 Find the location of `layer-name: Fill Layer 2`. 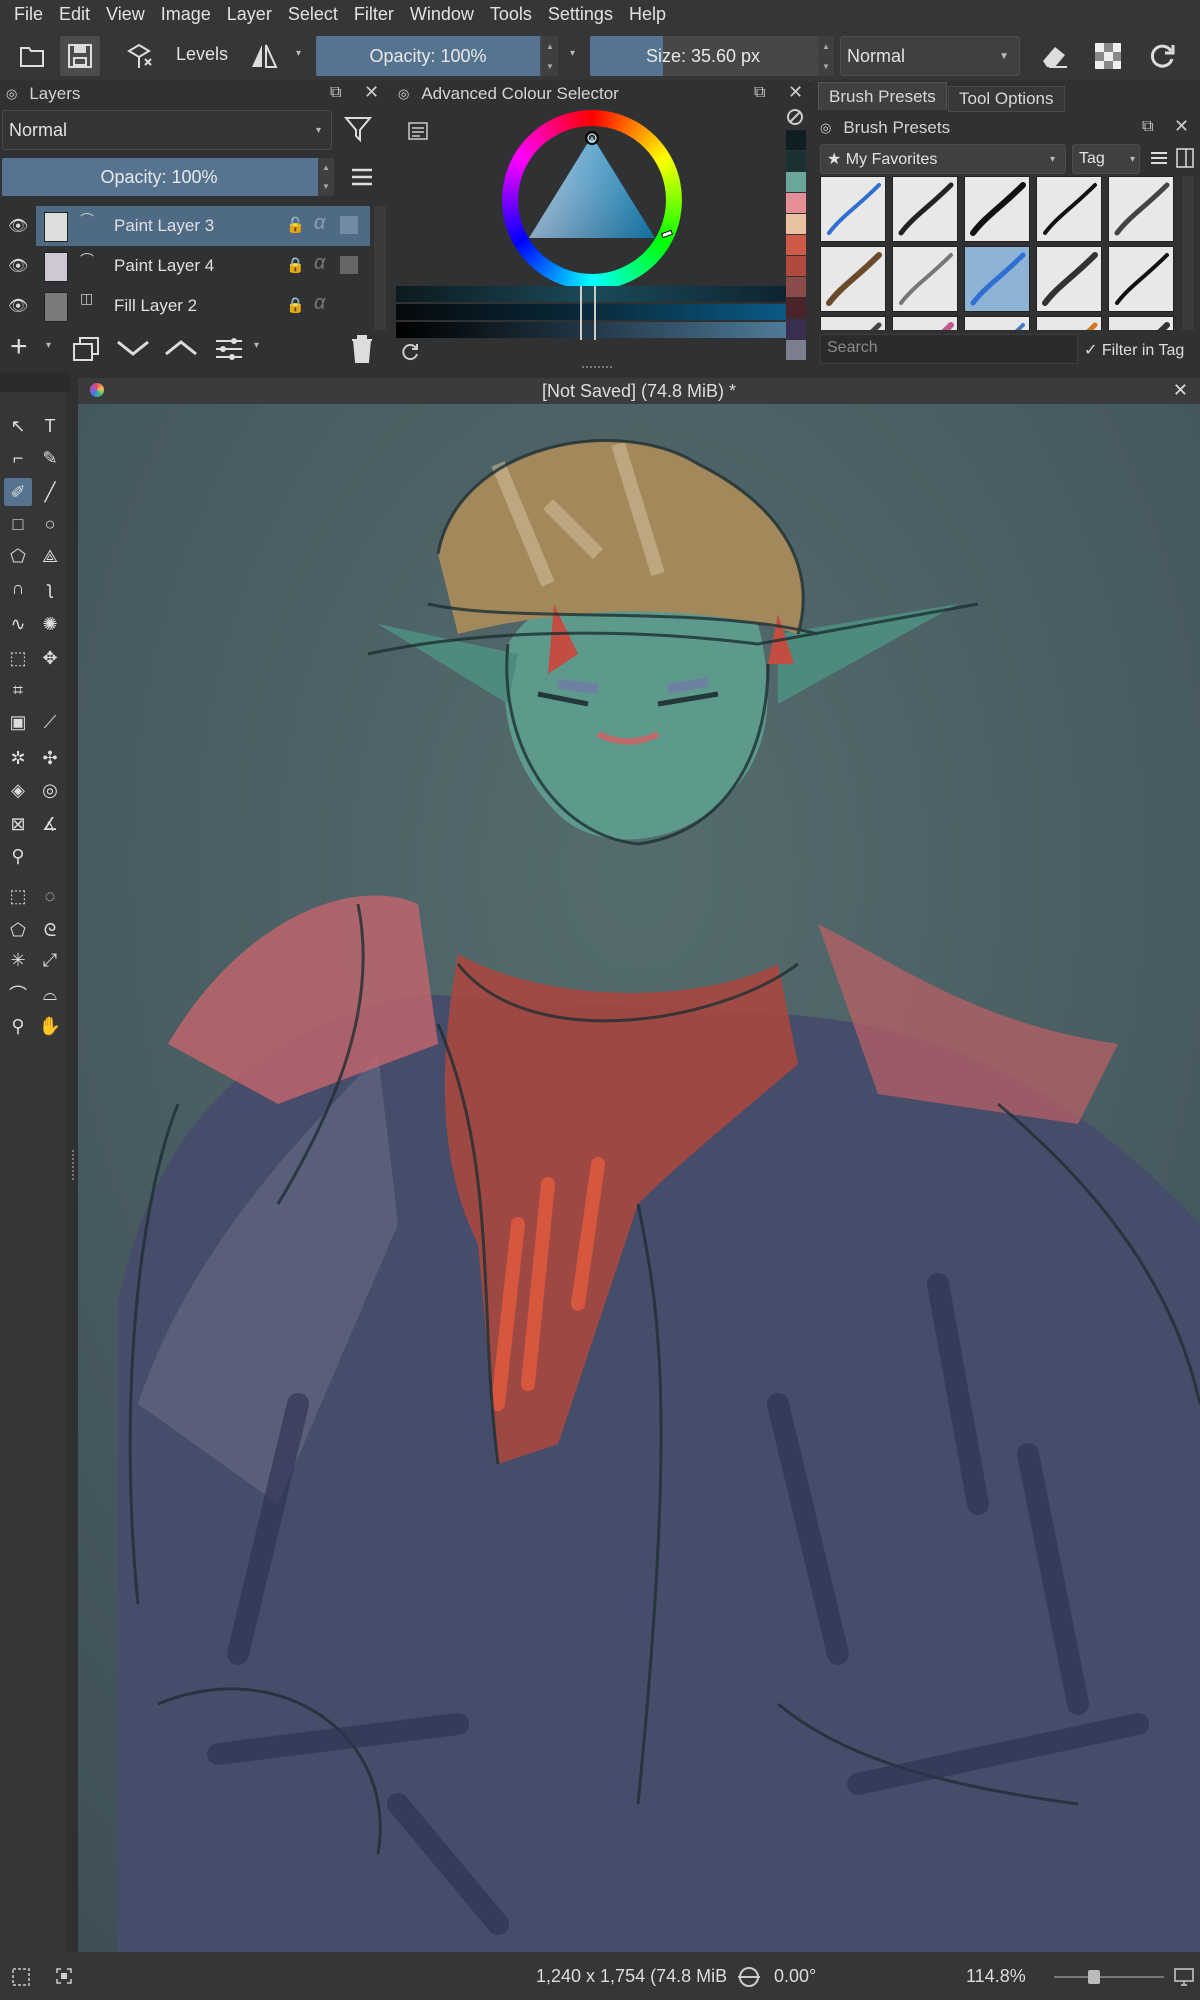

layer-name: Fill Layer 2 is located at coordinates (155, 306).